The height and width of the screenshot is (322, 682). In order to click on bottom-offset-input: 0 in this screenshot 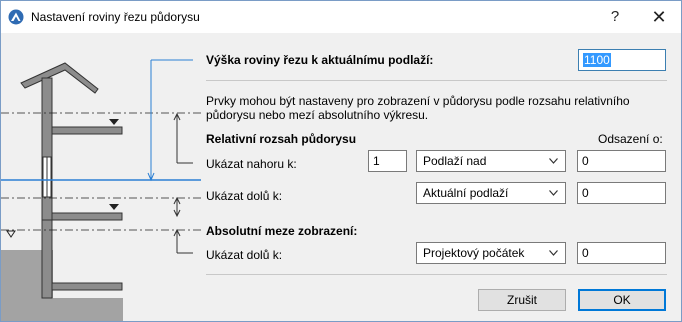, I will do `click(621, 193)`.